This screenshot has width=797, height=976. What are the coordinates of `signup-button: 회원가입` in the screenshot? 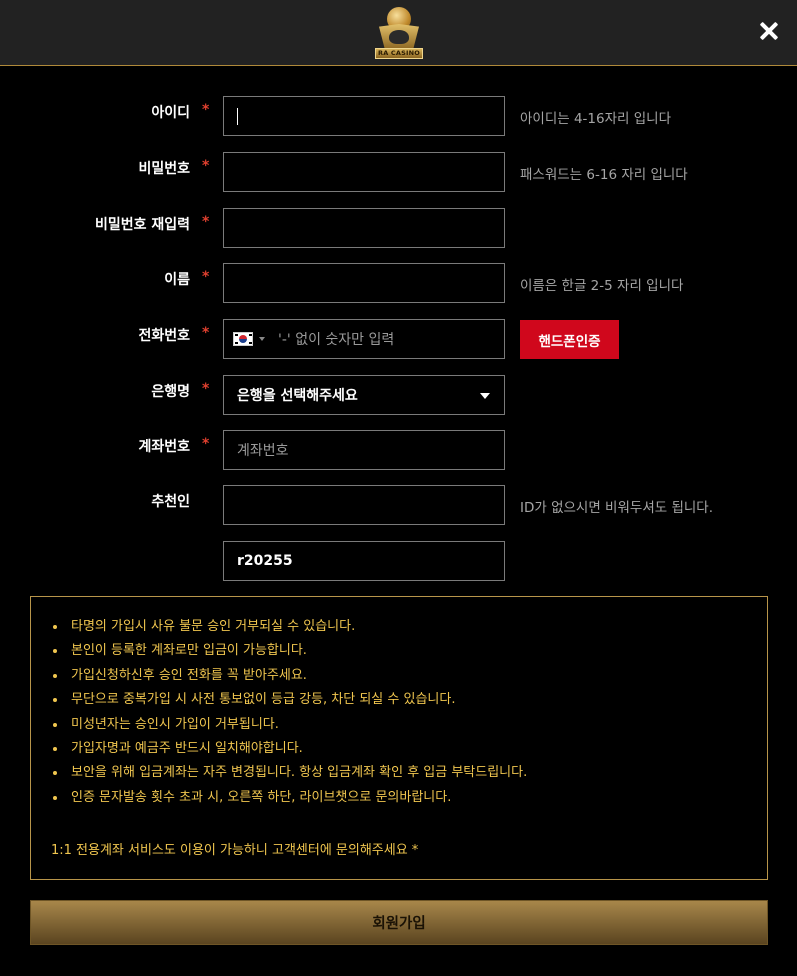 It's located at (399, 922).